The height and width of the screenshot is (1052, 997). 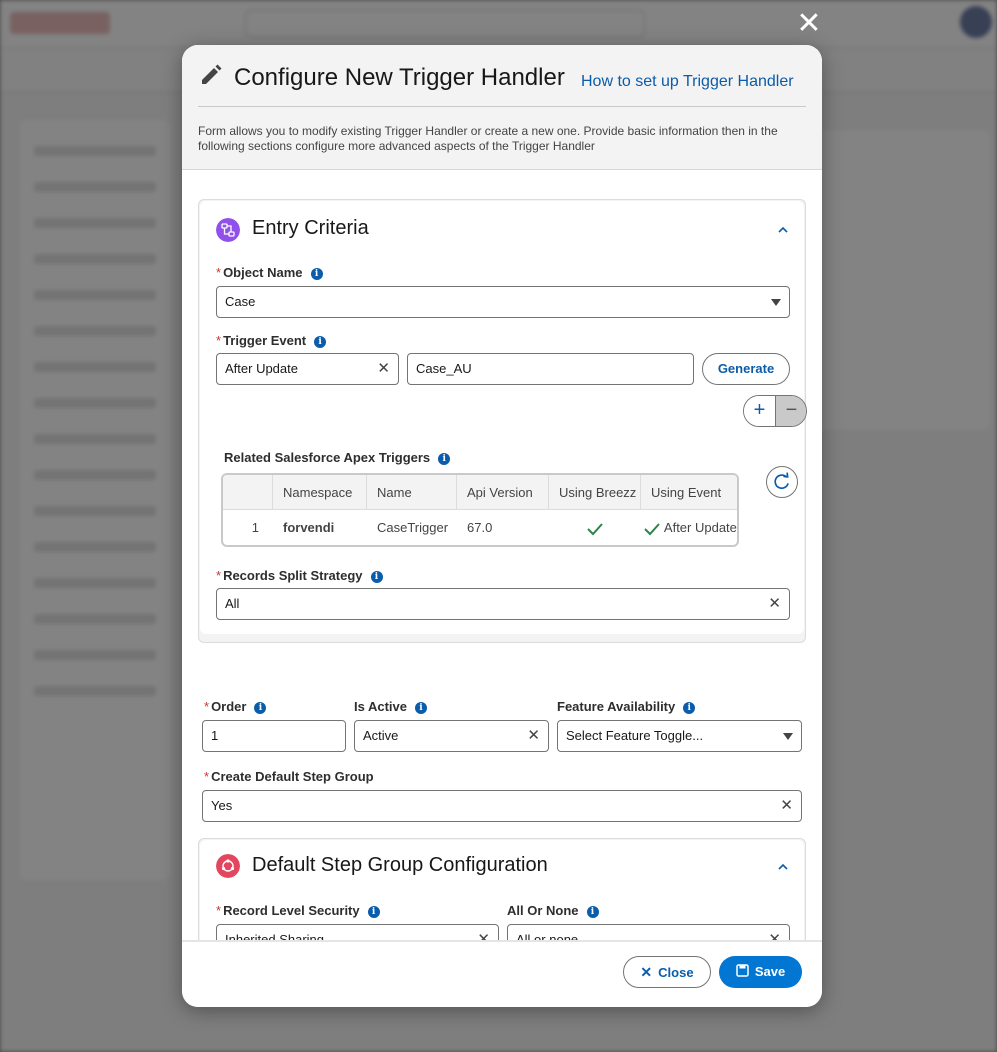 I want to click on table-row: 1 forvendi CaseTrigger 67.0 After Update, so click(x=480, y=527).